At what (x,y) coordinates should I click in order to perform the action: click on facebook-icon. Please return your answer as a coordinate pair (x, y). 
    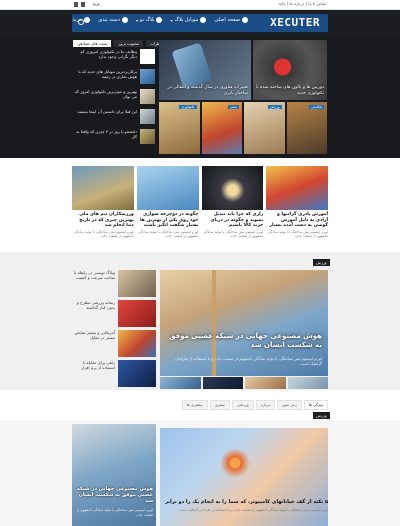
    Looking at the image, I should click on (76, 4).